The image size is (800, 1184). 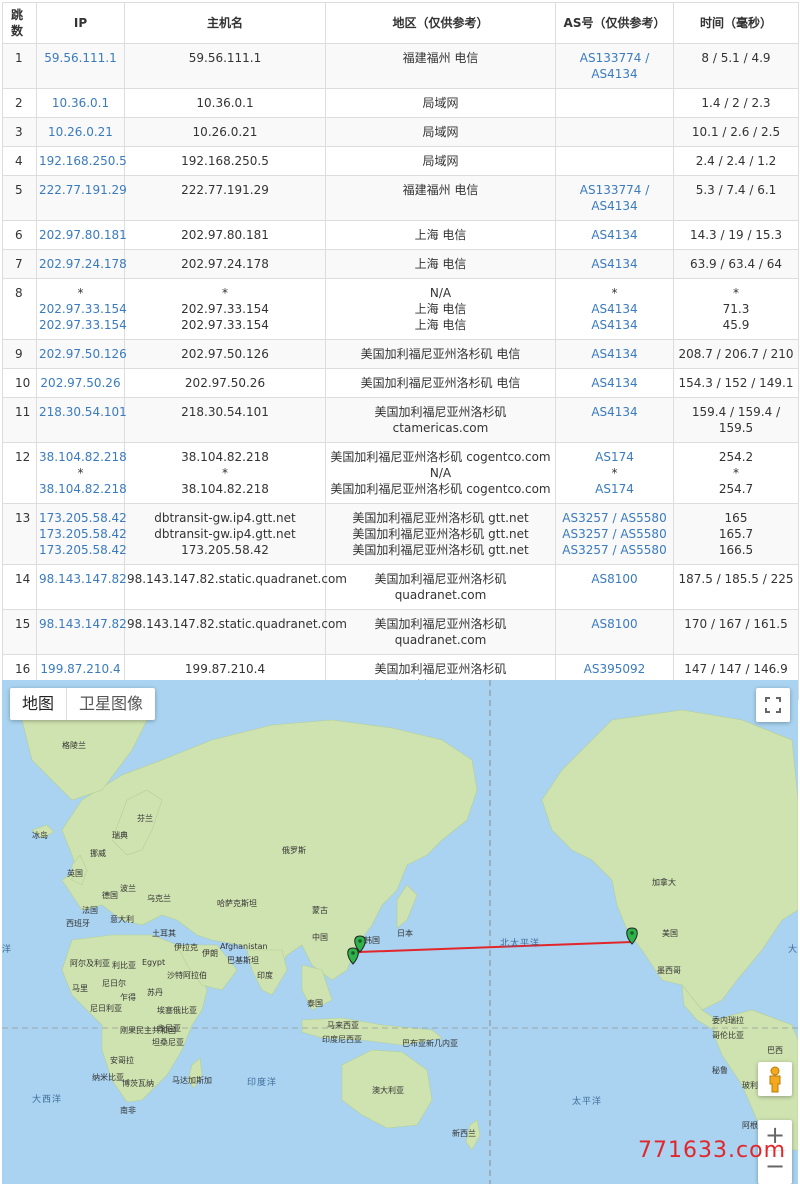 I want to click on cell-region: 上海 电信, so click(x=440, y=264).